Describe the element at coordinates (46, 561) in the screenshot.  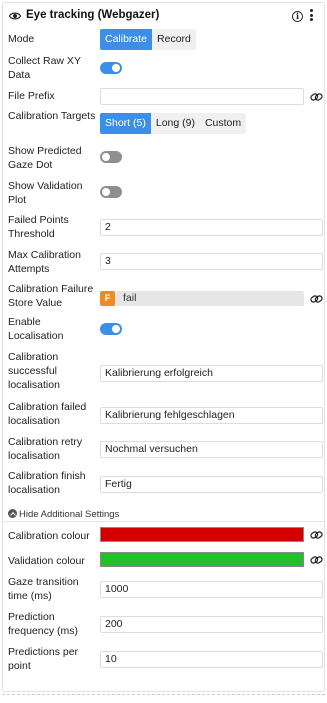
I see `val-colour-label: Validation colour` at that location.